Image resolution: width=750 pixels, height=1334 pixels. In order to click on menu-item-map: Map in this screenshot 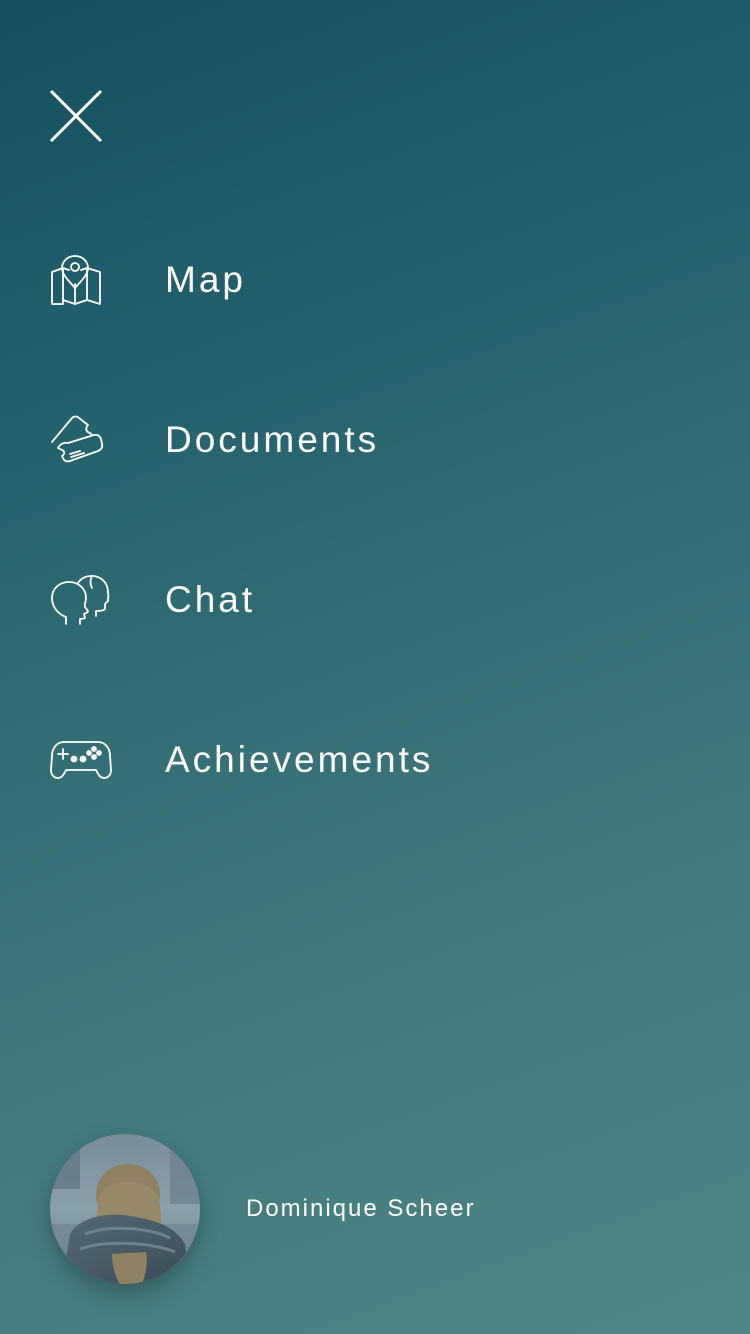, I will do `click(375, 280)`.